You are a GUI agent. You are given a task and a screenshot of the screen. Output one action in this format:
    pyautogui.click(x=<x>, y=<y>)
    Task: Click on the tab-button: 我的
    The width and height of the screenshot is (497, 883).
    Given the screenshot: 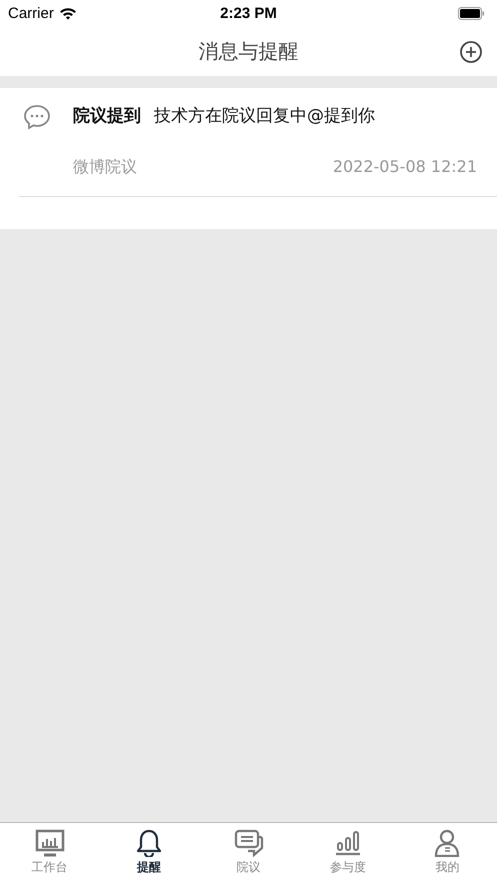 What is the action you would take?
    pyautogui.click(x=447, y=853)
    